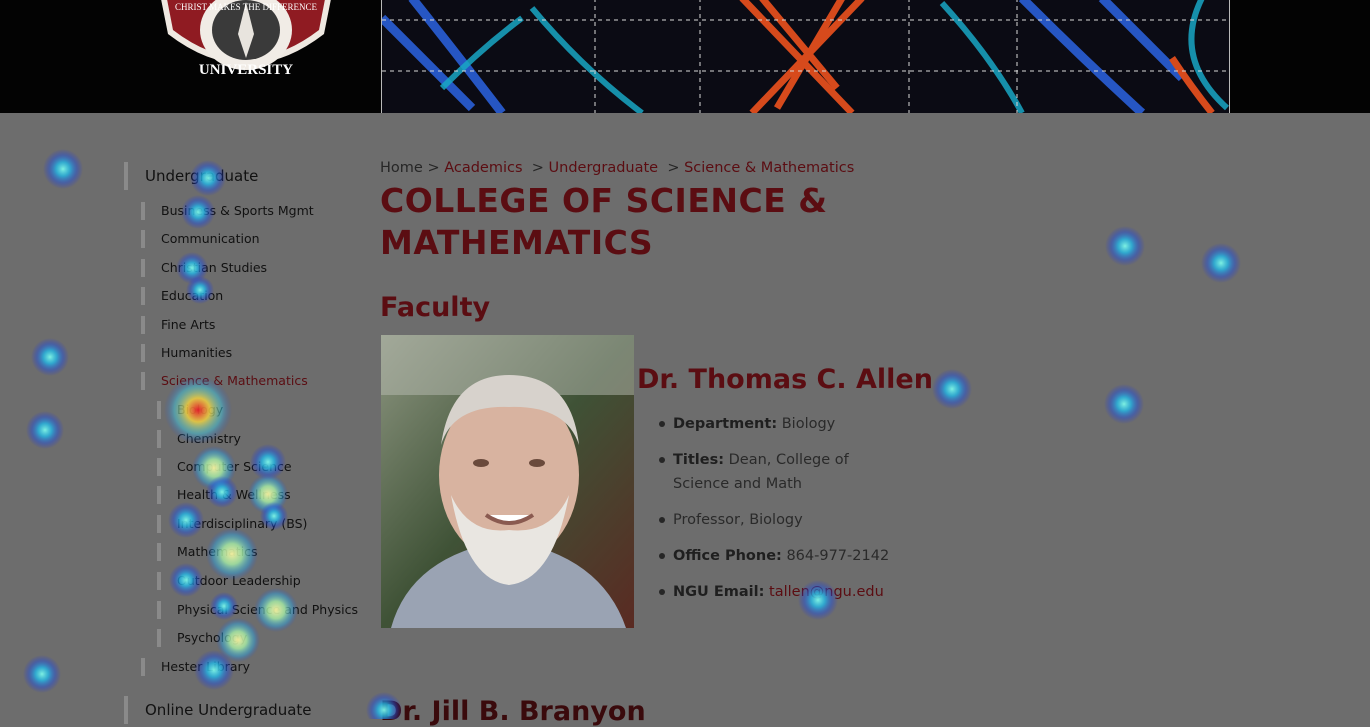 The image size is (1370, 727). What do you see at coordinates (604, 200) in the screenshot?
I see `page-title-line1: COLLEGE OF SCIENCE &` at bounding box center [604, 200].